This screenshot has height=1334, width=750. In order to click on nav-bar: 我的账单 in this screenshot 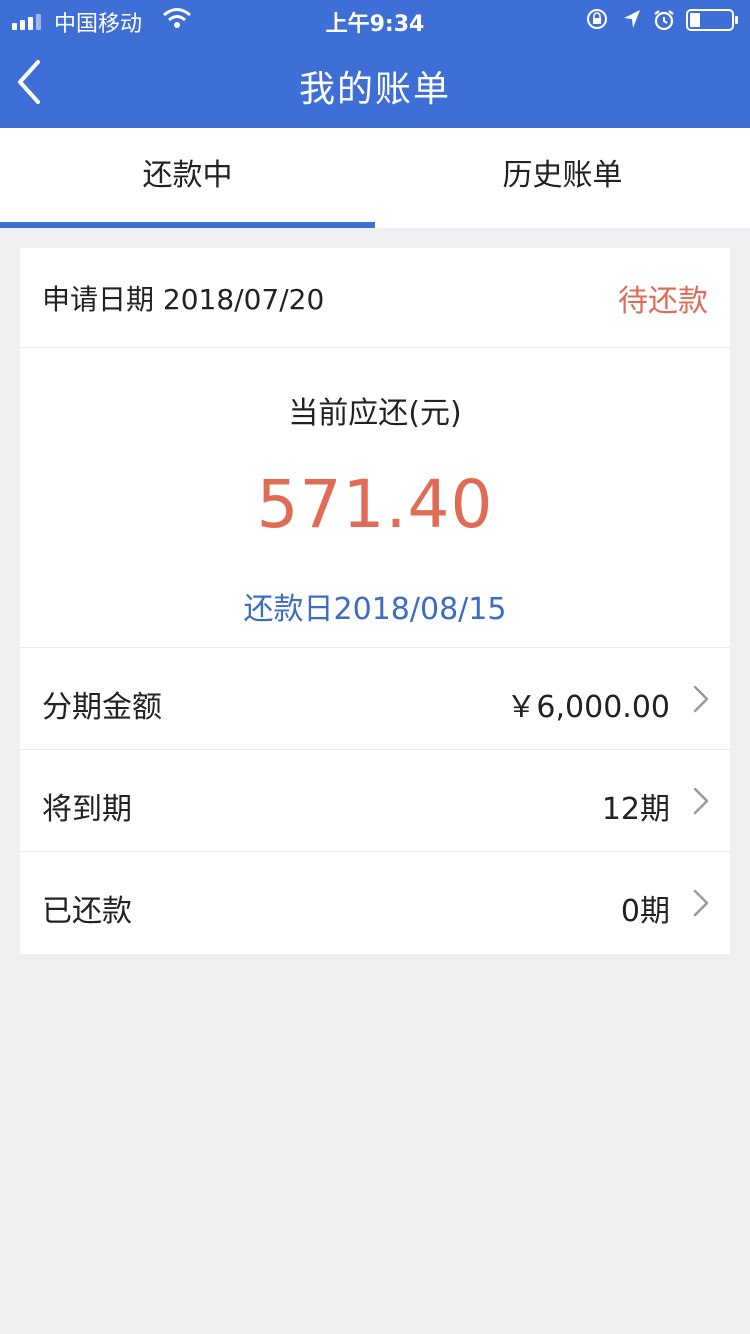, I will do `click(375, 84)`.